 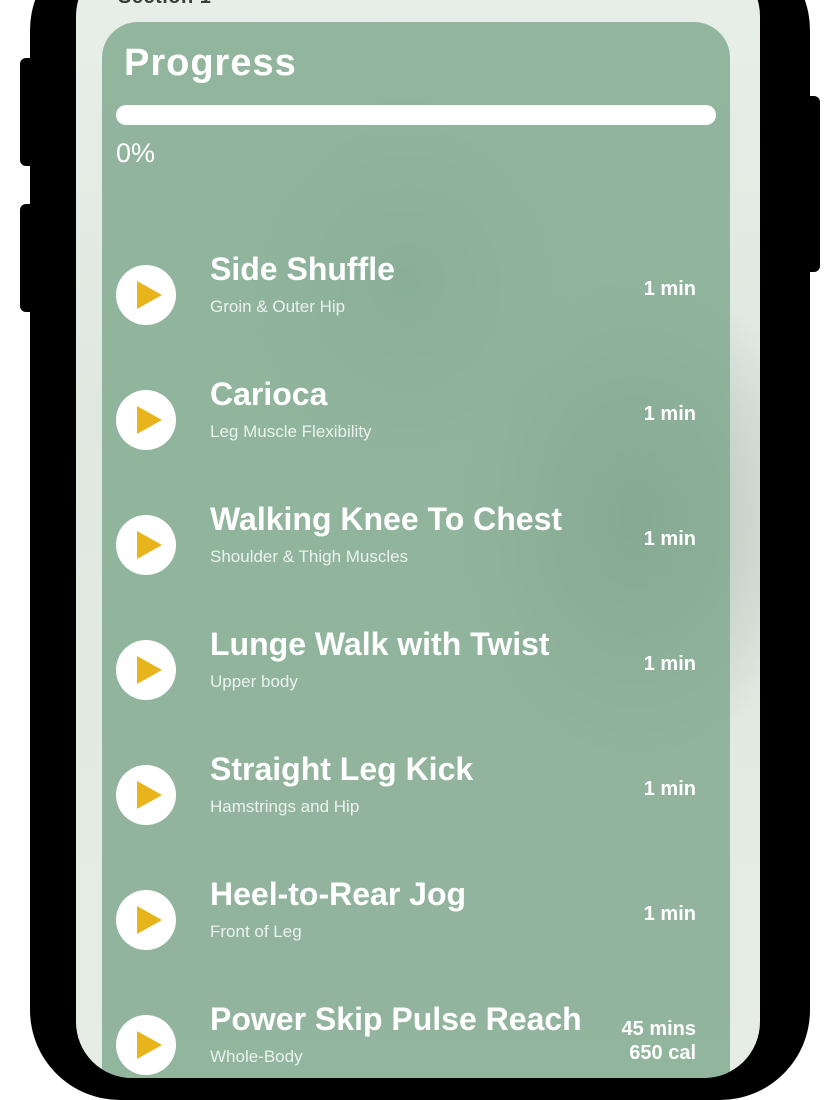 What do you see at coordinates (416, 917) in the screenshot?
I see `exercise-item: Heel-to-Rear Jog Front of Leg 1 min` at bounding box center [416, 917].